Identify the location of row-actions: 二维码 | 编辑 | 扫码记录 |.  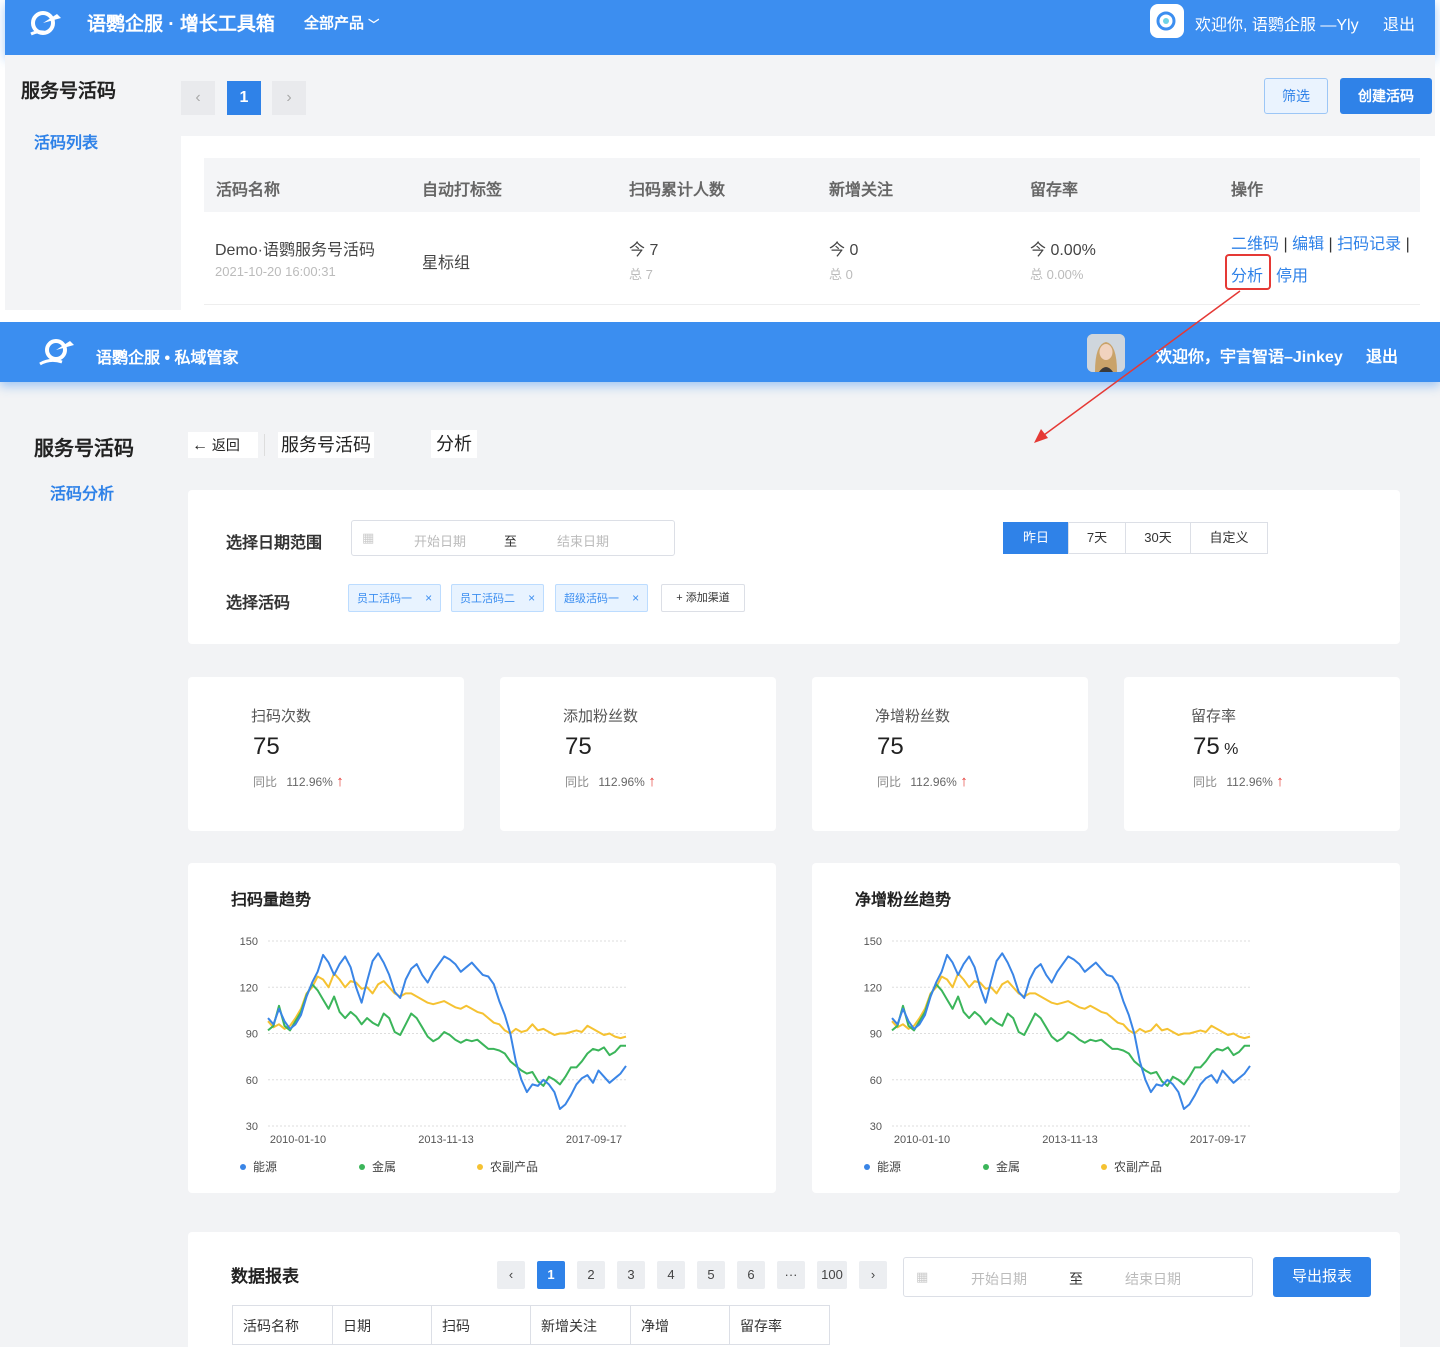
(1320, 242).